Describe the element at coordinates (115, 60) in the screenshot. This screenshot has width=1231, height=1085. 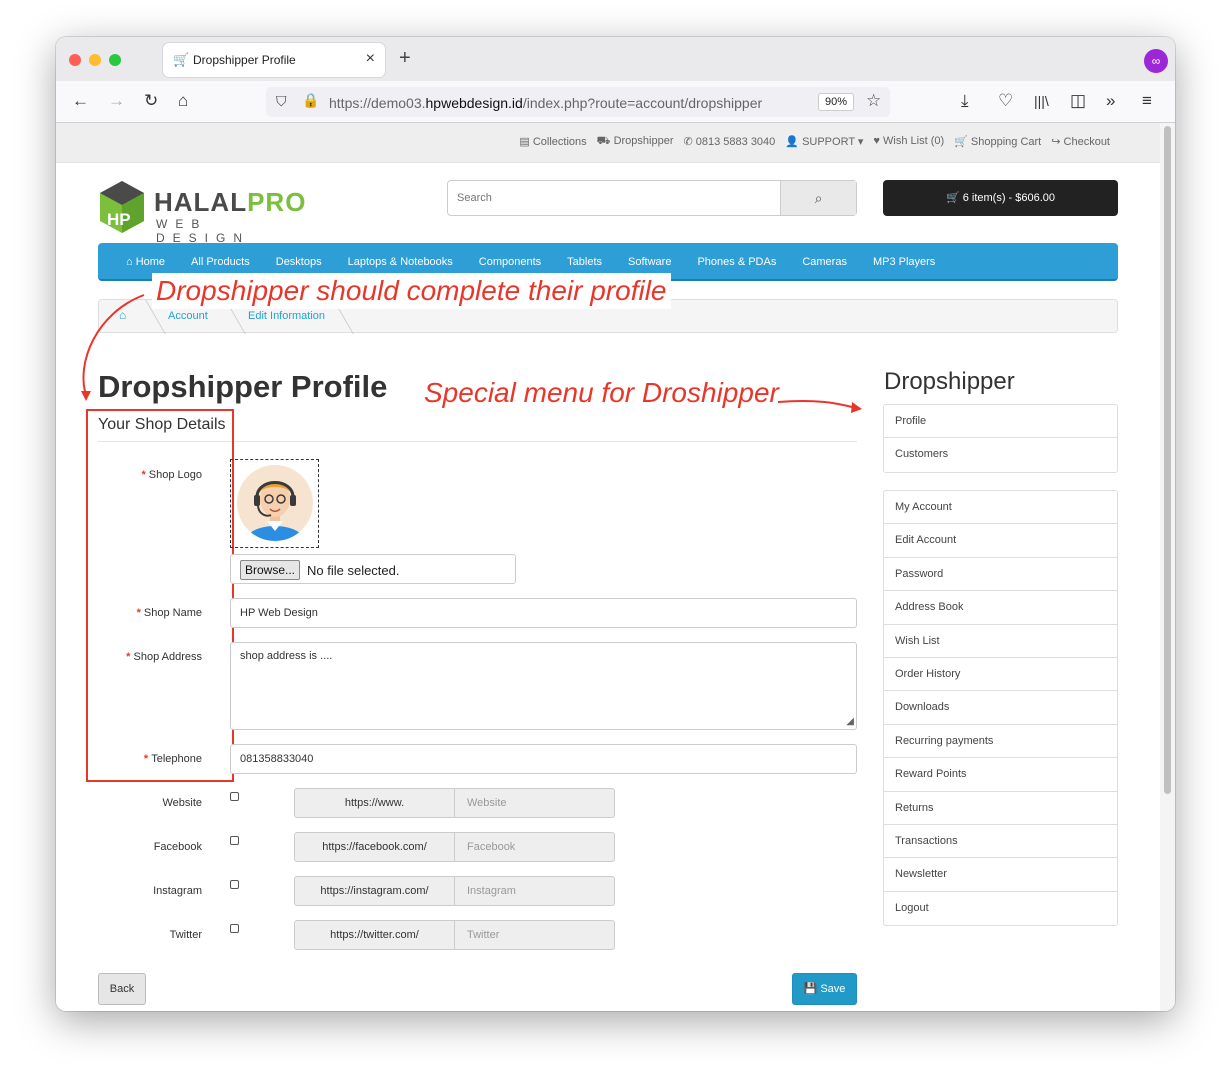
I see `zoom-window-button` at that location.